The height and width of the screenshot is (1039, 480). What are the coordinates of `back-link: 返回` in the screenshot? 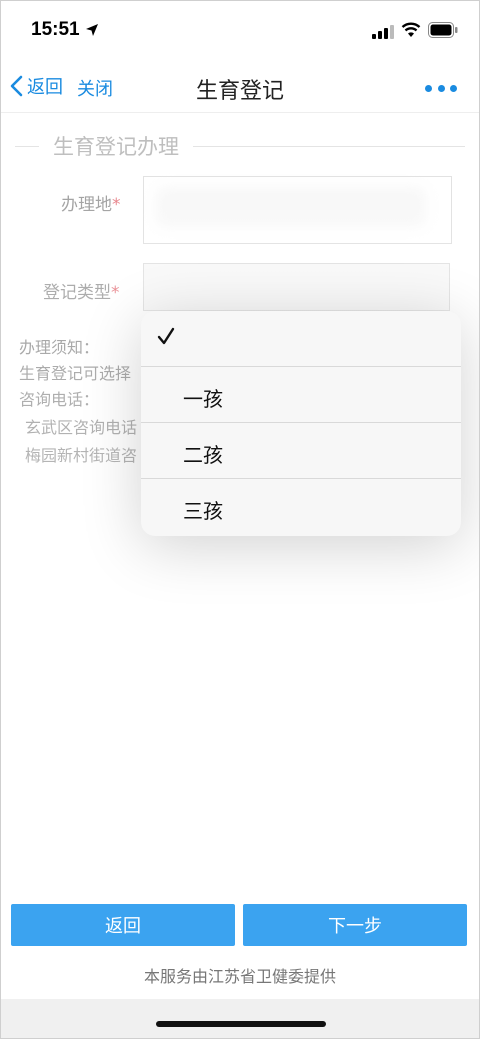 It's located at (36, 86).